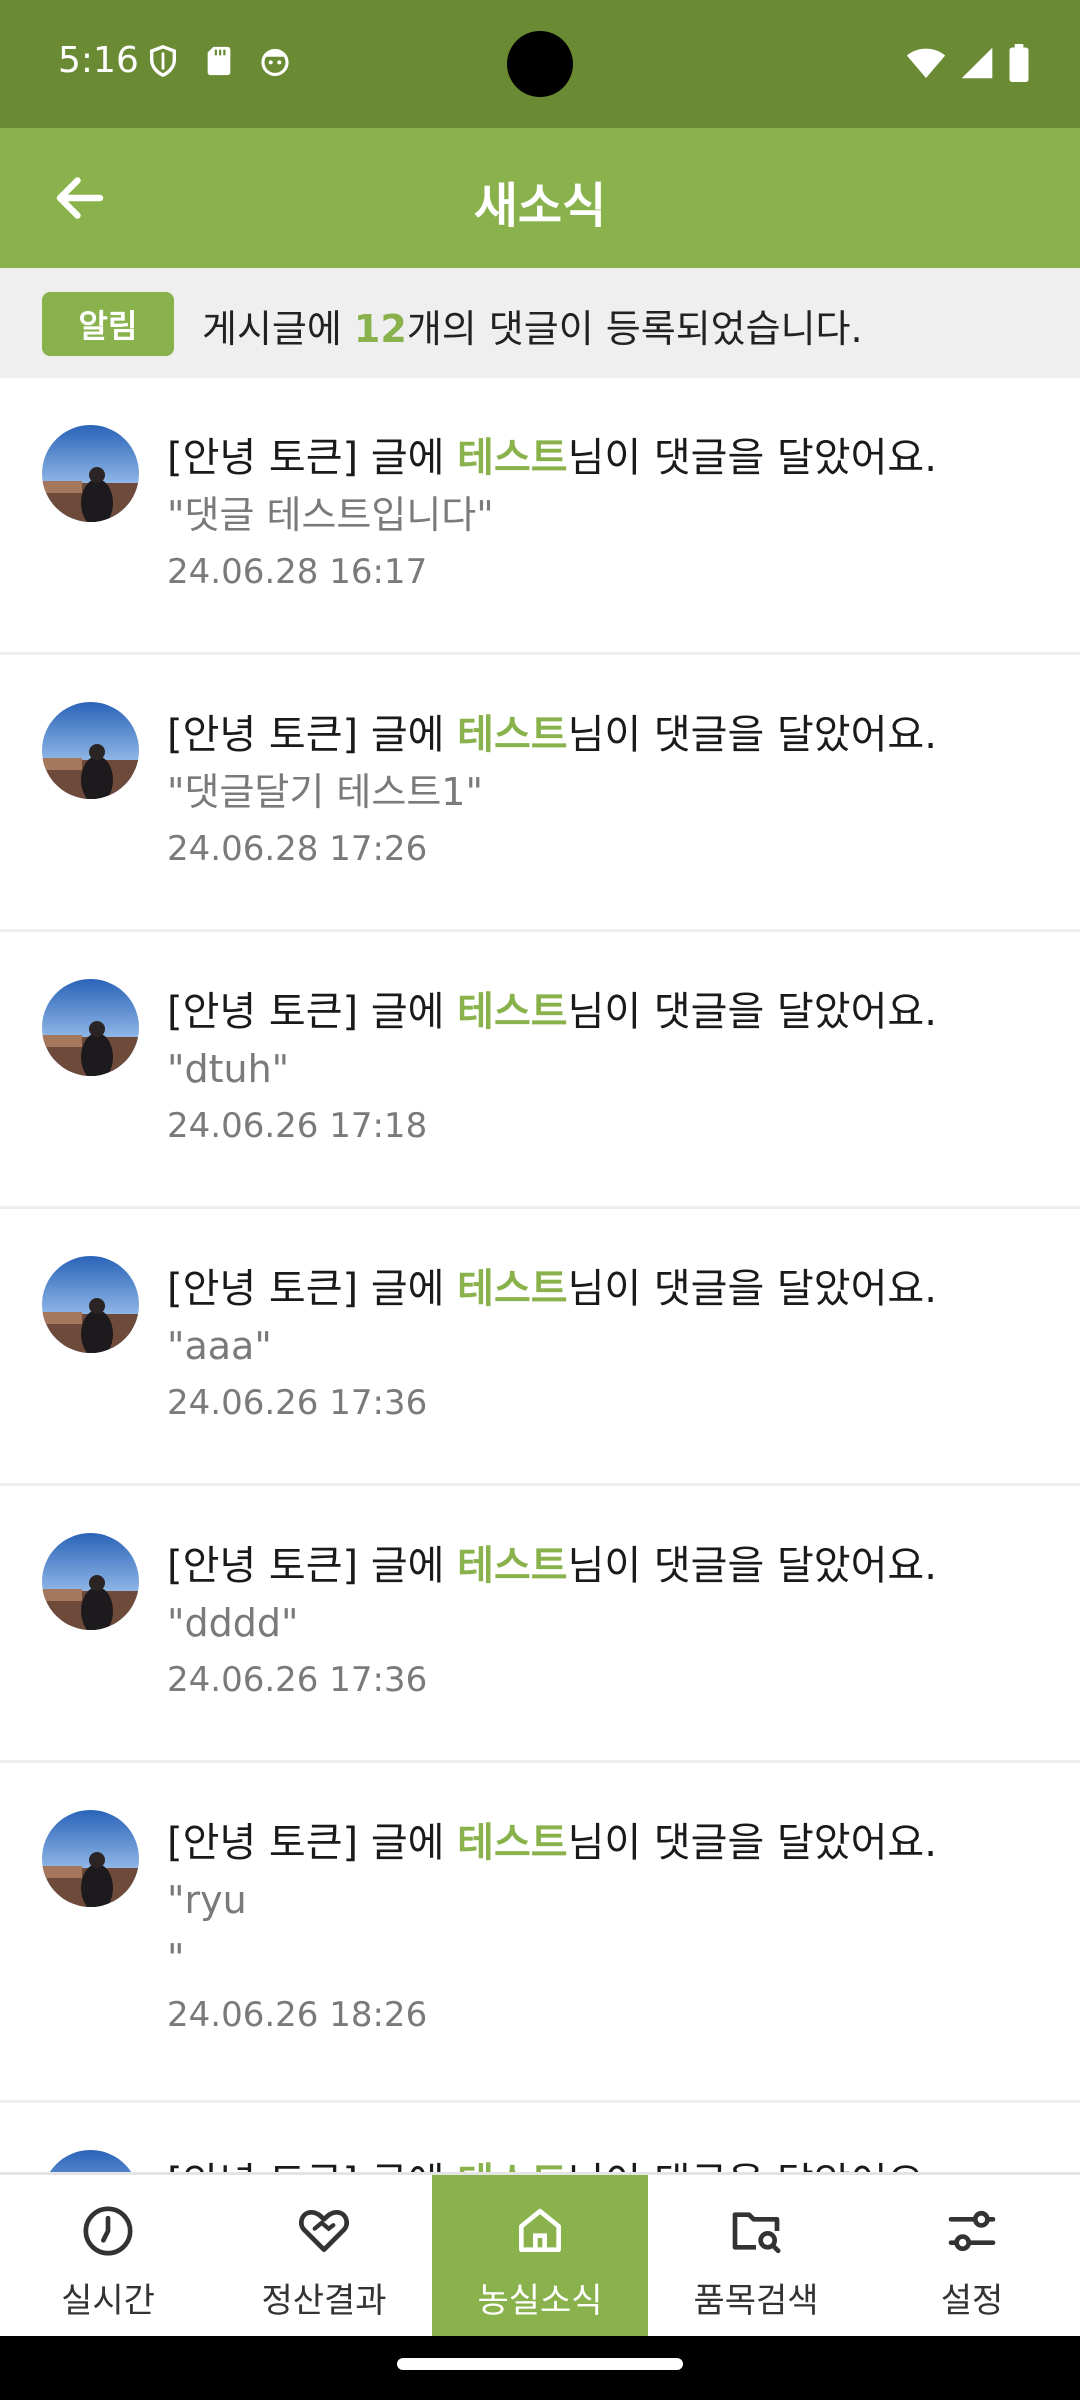  What do you see at coordinates (297, 849) in the screenshot?
I see `item-date: 24.06.28 17:26` at bounding box center [297, 849].